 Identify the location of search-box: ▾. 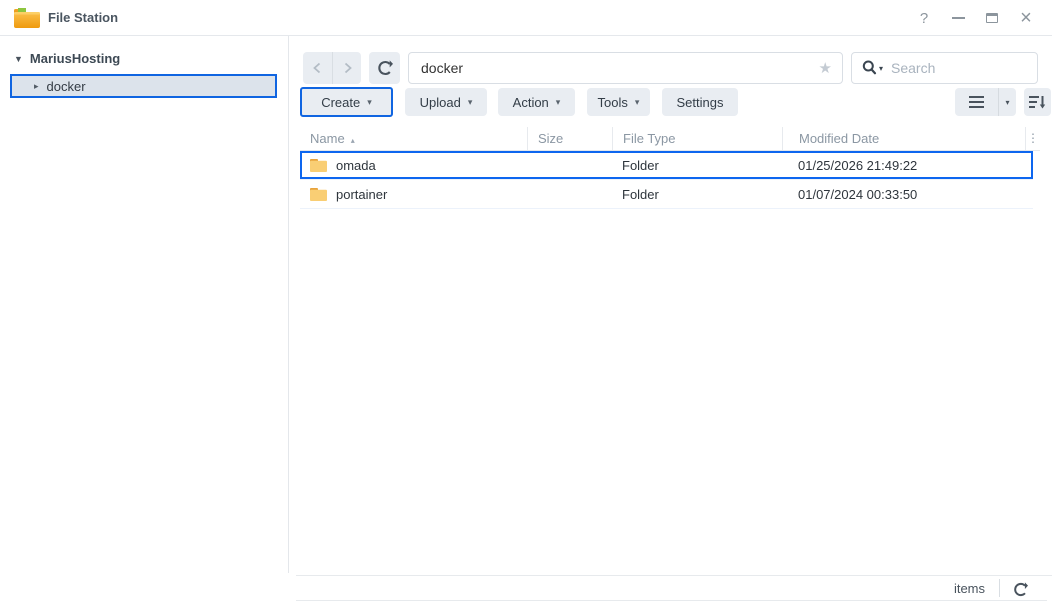
(944, 68).